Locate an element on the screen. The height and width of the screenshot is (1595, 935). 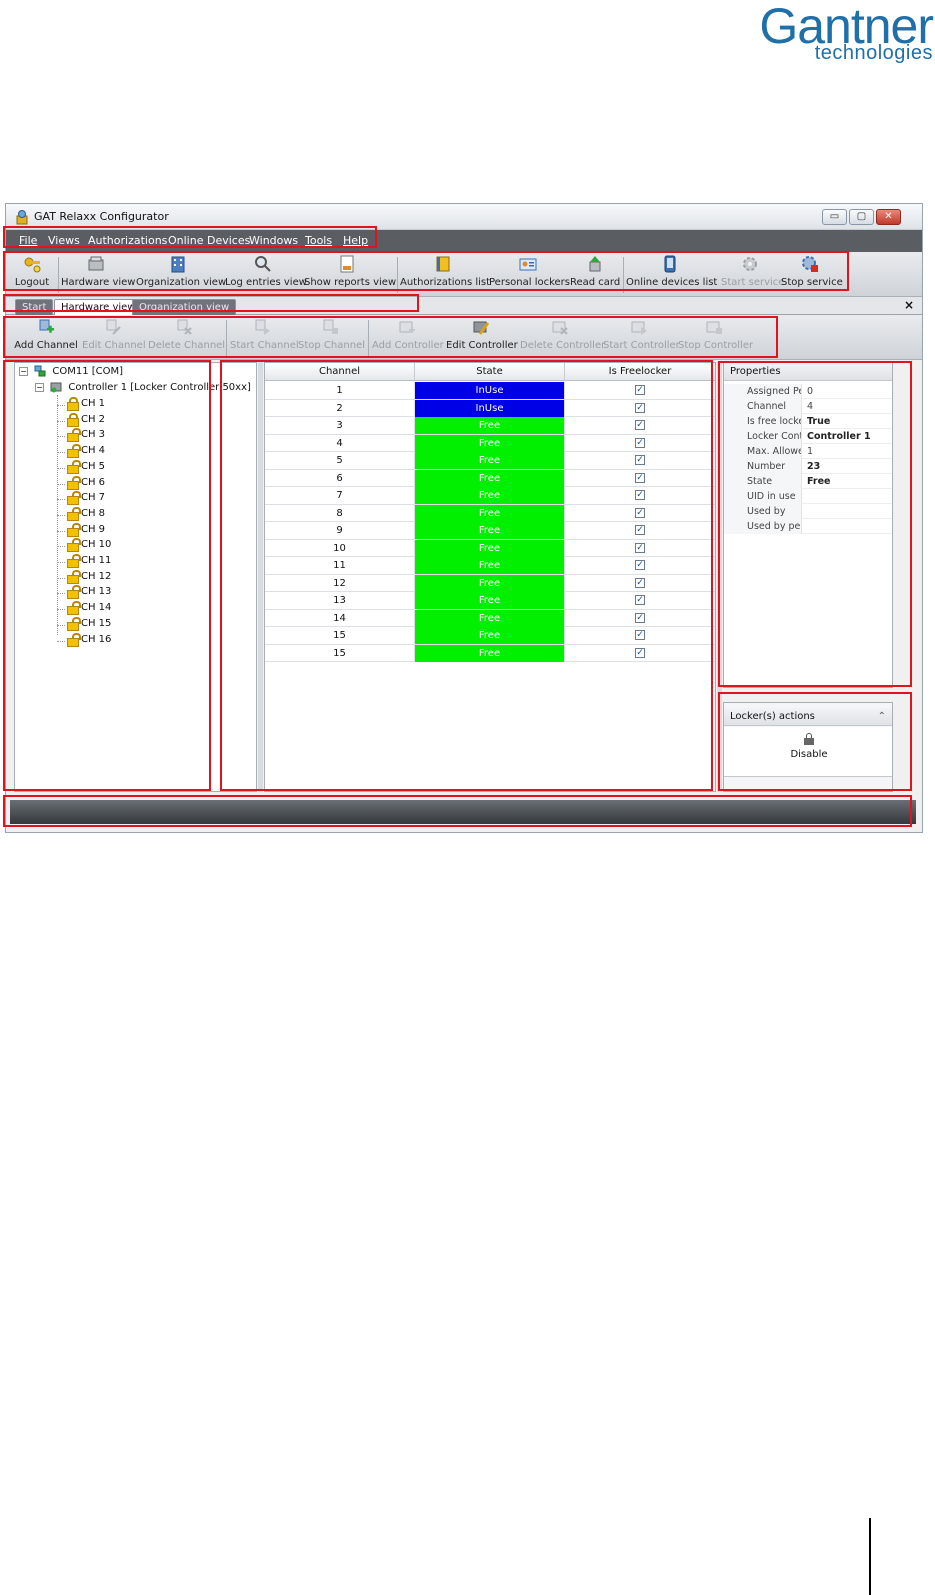
logo-subtitle: technologies is located at coordinates (873, 53).